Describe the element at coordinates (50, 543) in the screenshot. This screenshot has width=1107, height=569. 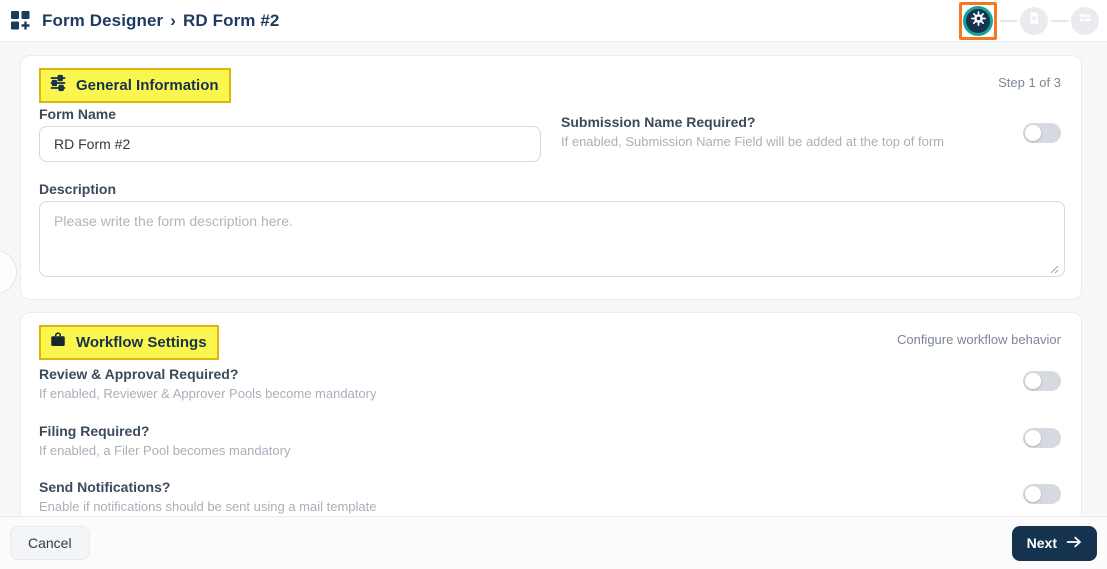
I see `cancel-button: Cancel` at that location.